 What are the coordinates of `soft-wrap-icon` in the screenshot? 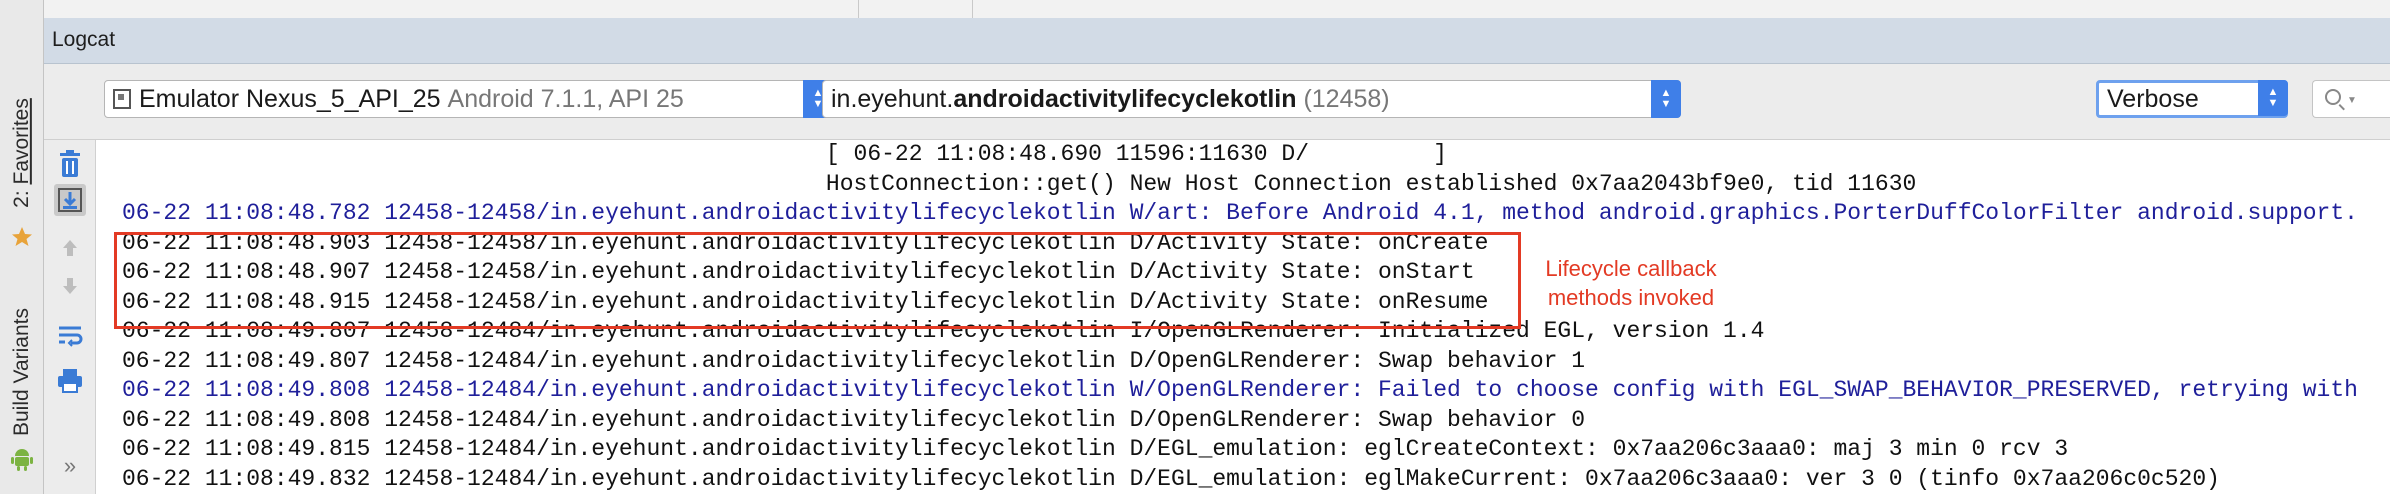 It's located at (70, 336).